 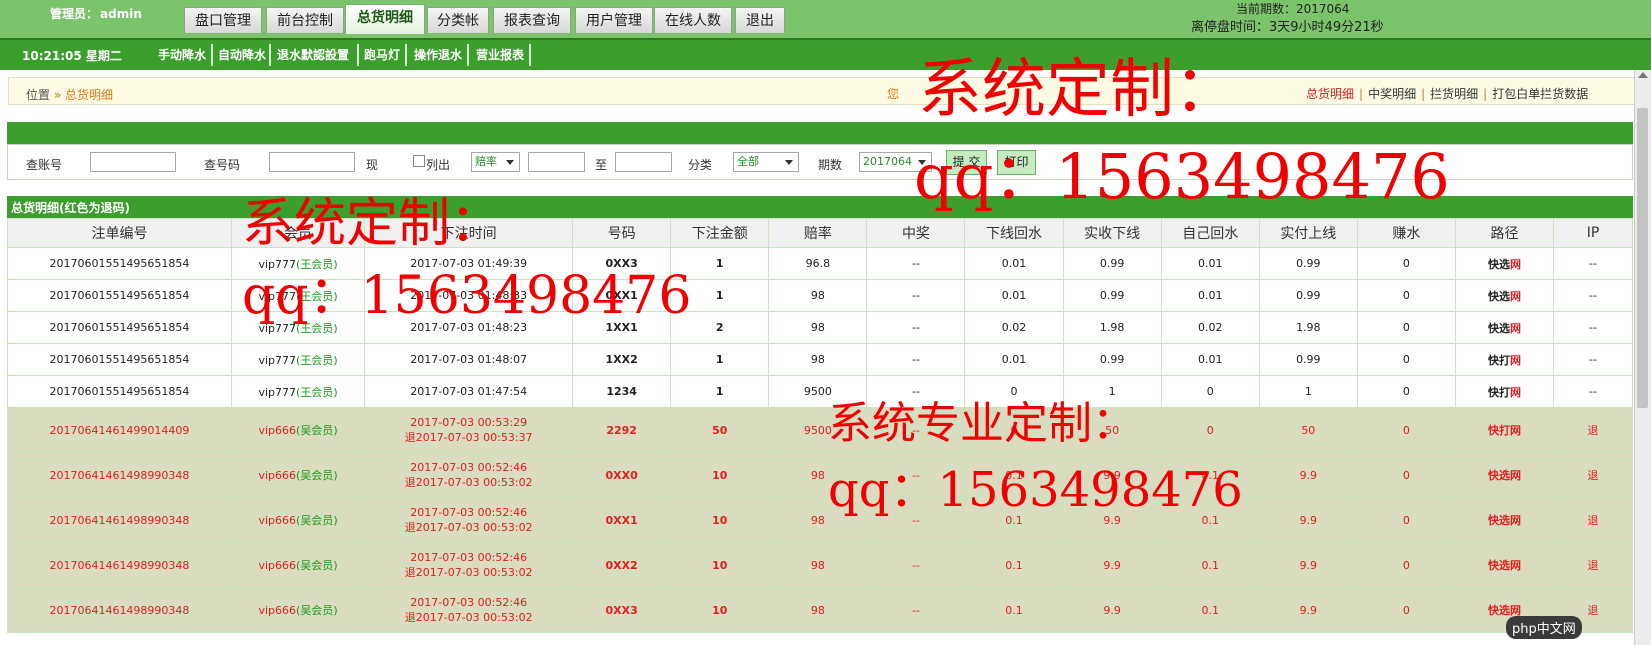 What do you see at coordinates (223, 20) in the screenshot?
I see `tab-0: 盘口管理` at bounding box center [223, 20].